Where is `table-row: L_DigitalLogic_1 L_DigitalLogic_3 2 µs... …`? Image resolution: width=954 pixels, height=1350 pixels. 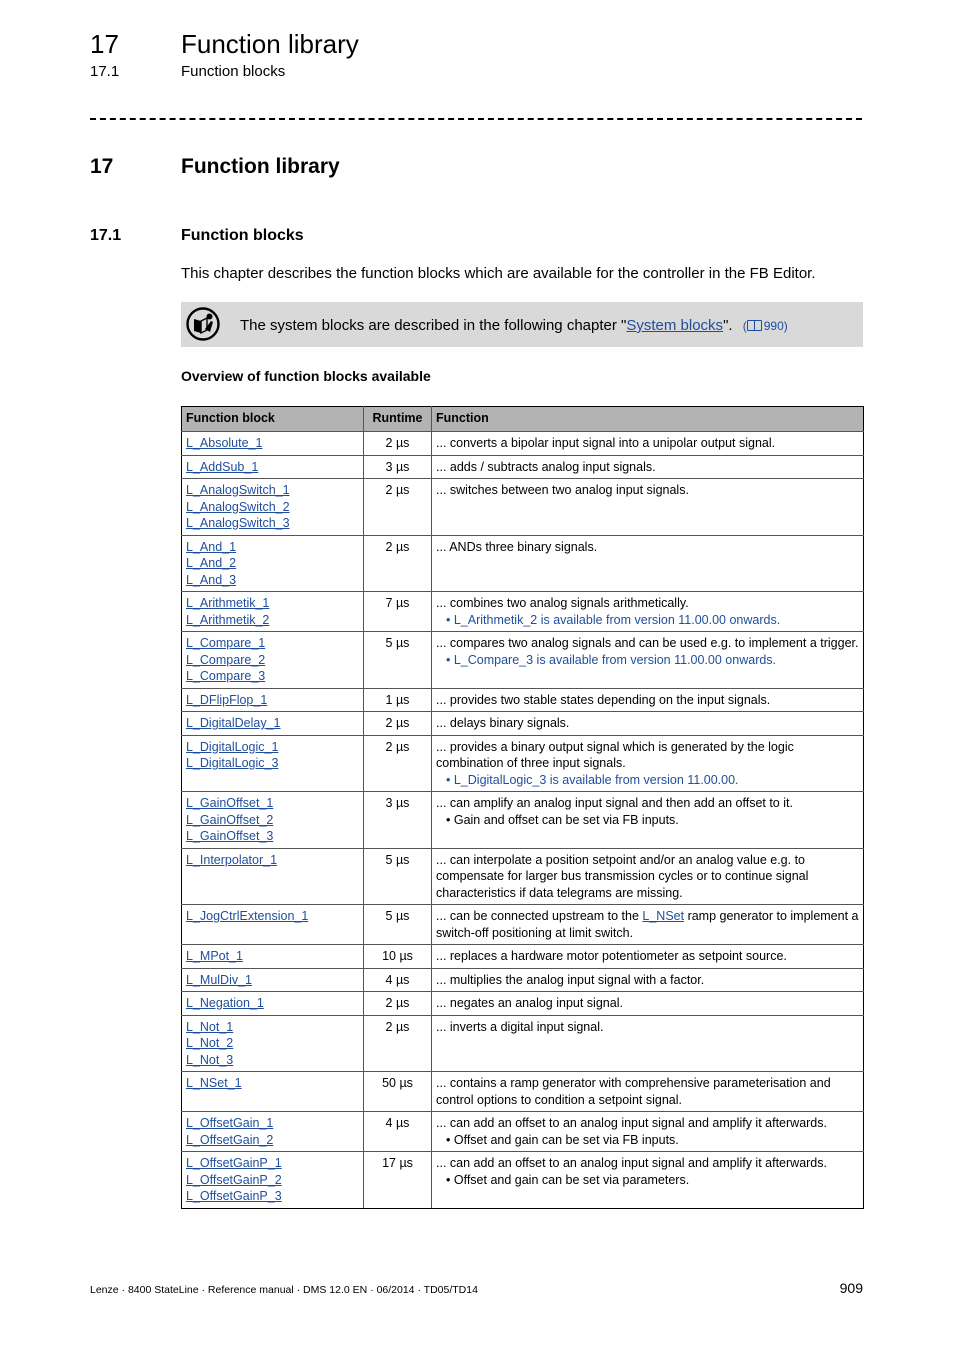
table-row: L_DigitalLogic_1 L_DigitalLogic_3 2 µs... … is located at coordinates (522, 763).